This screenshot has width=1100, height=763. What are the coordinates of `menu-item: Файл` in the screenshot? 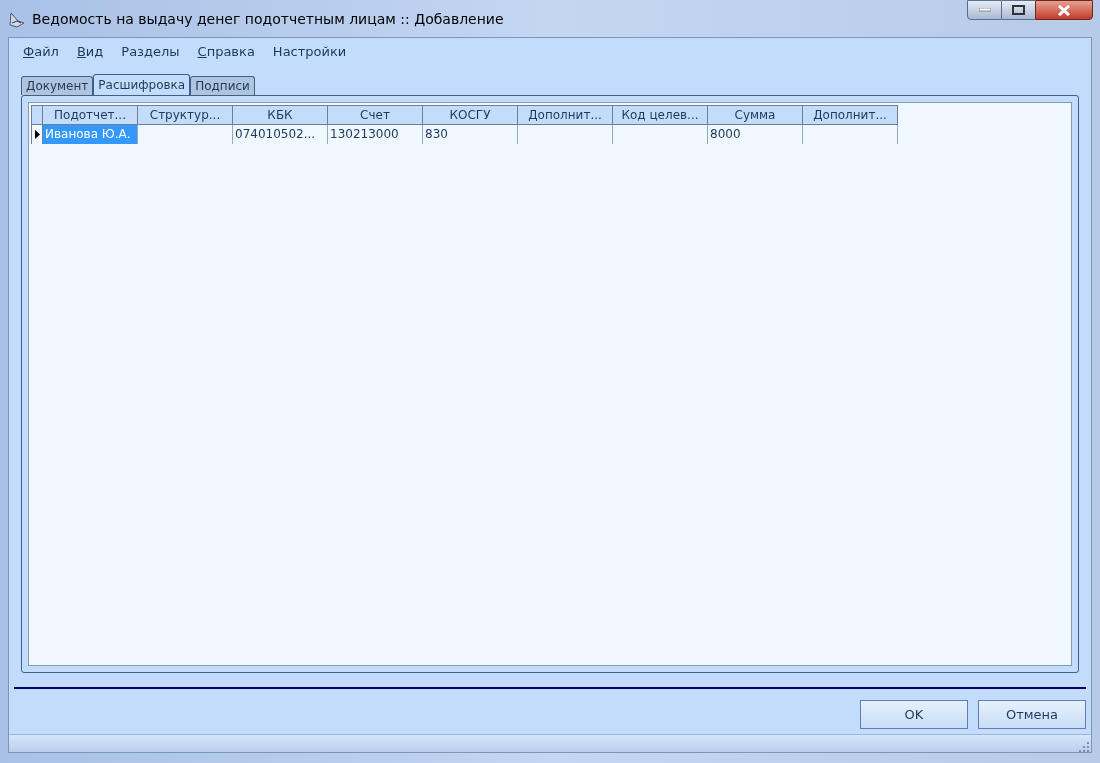 It's located at (41, 51).